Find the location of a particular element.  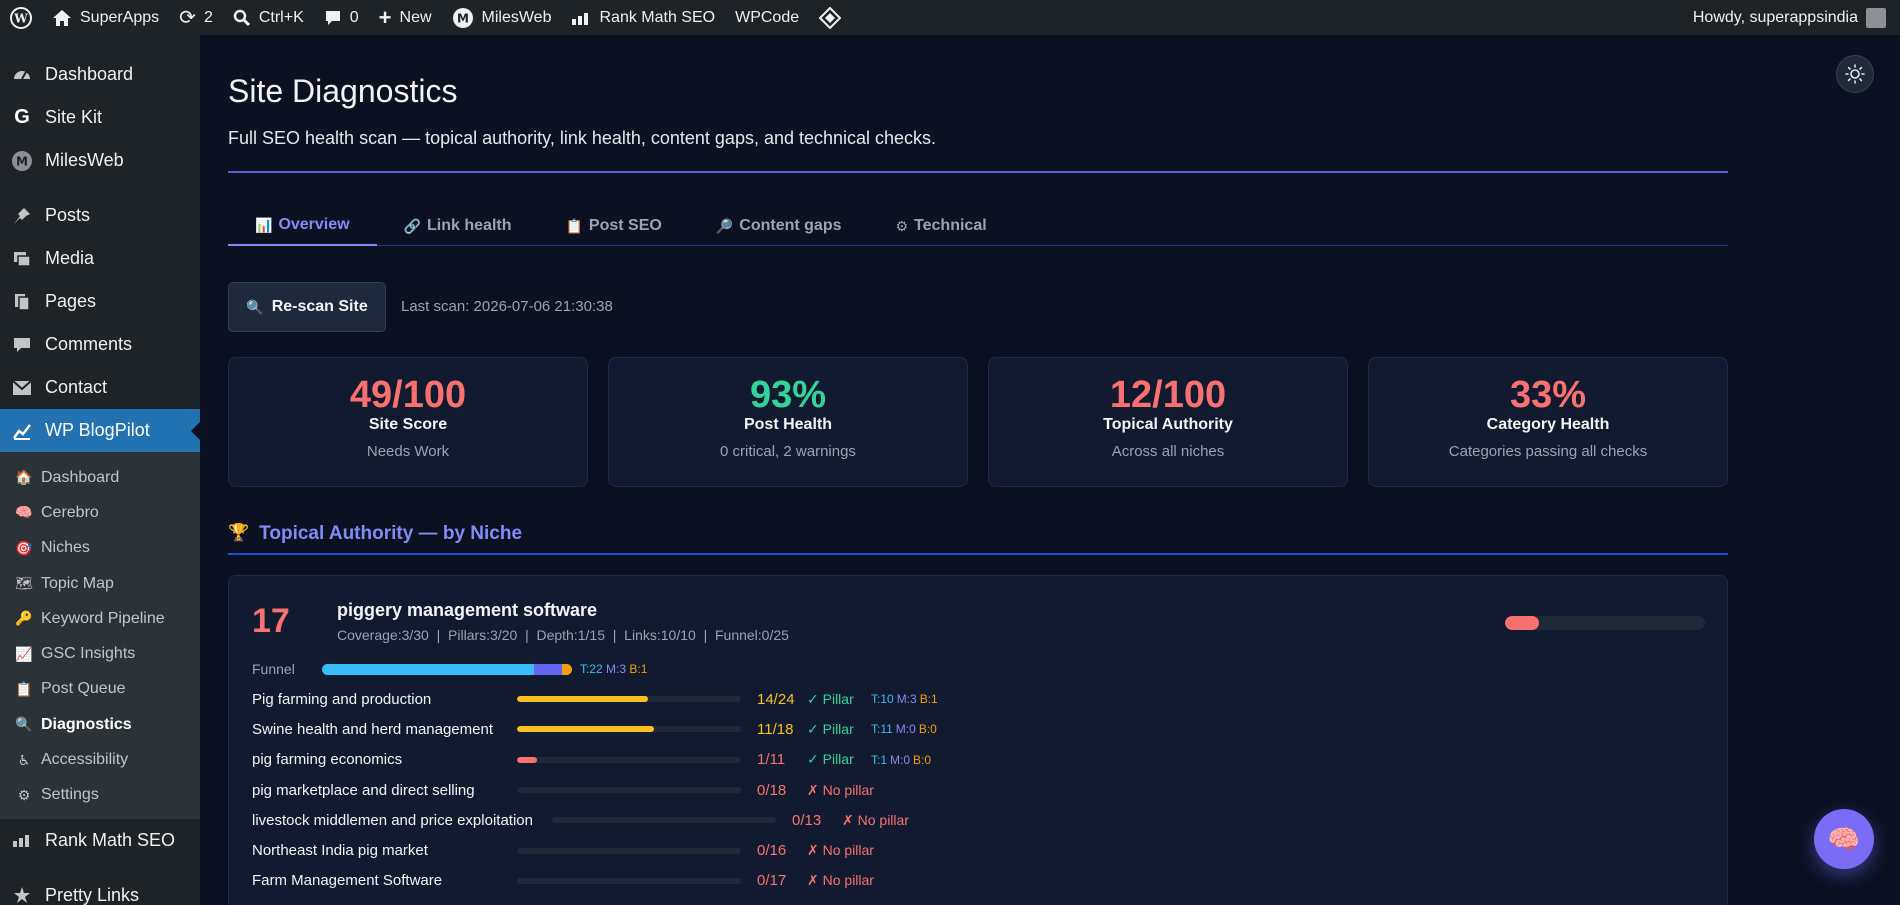

menu-item-pretty-links: Pretty Links is located at coordinates (100, 889).